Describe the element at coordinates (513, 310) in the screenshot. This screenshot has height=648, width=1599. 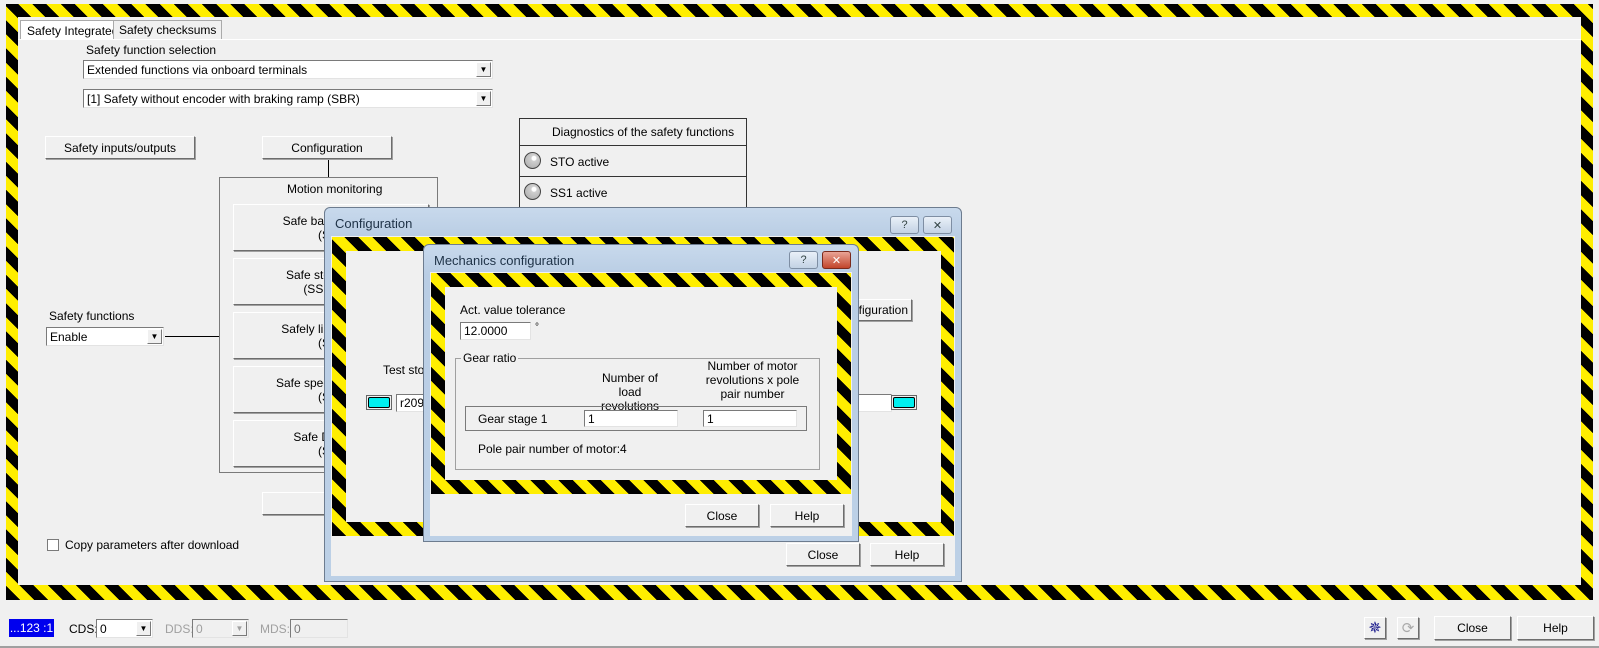
I see `tolerance-label: Act. value tolerance` at that location.